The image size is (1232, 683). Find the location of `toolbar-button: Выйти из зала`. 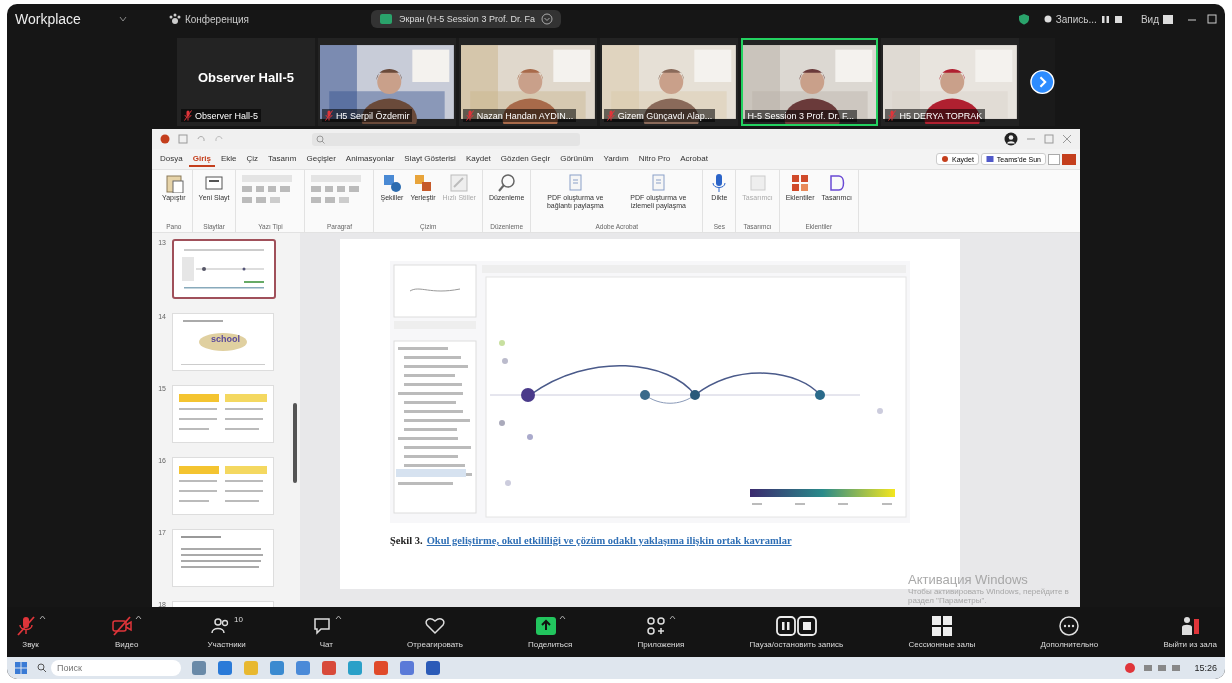

toolbar-button: Выйти из зала is located at coordinates (1190, 632).